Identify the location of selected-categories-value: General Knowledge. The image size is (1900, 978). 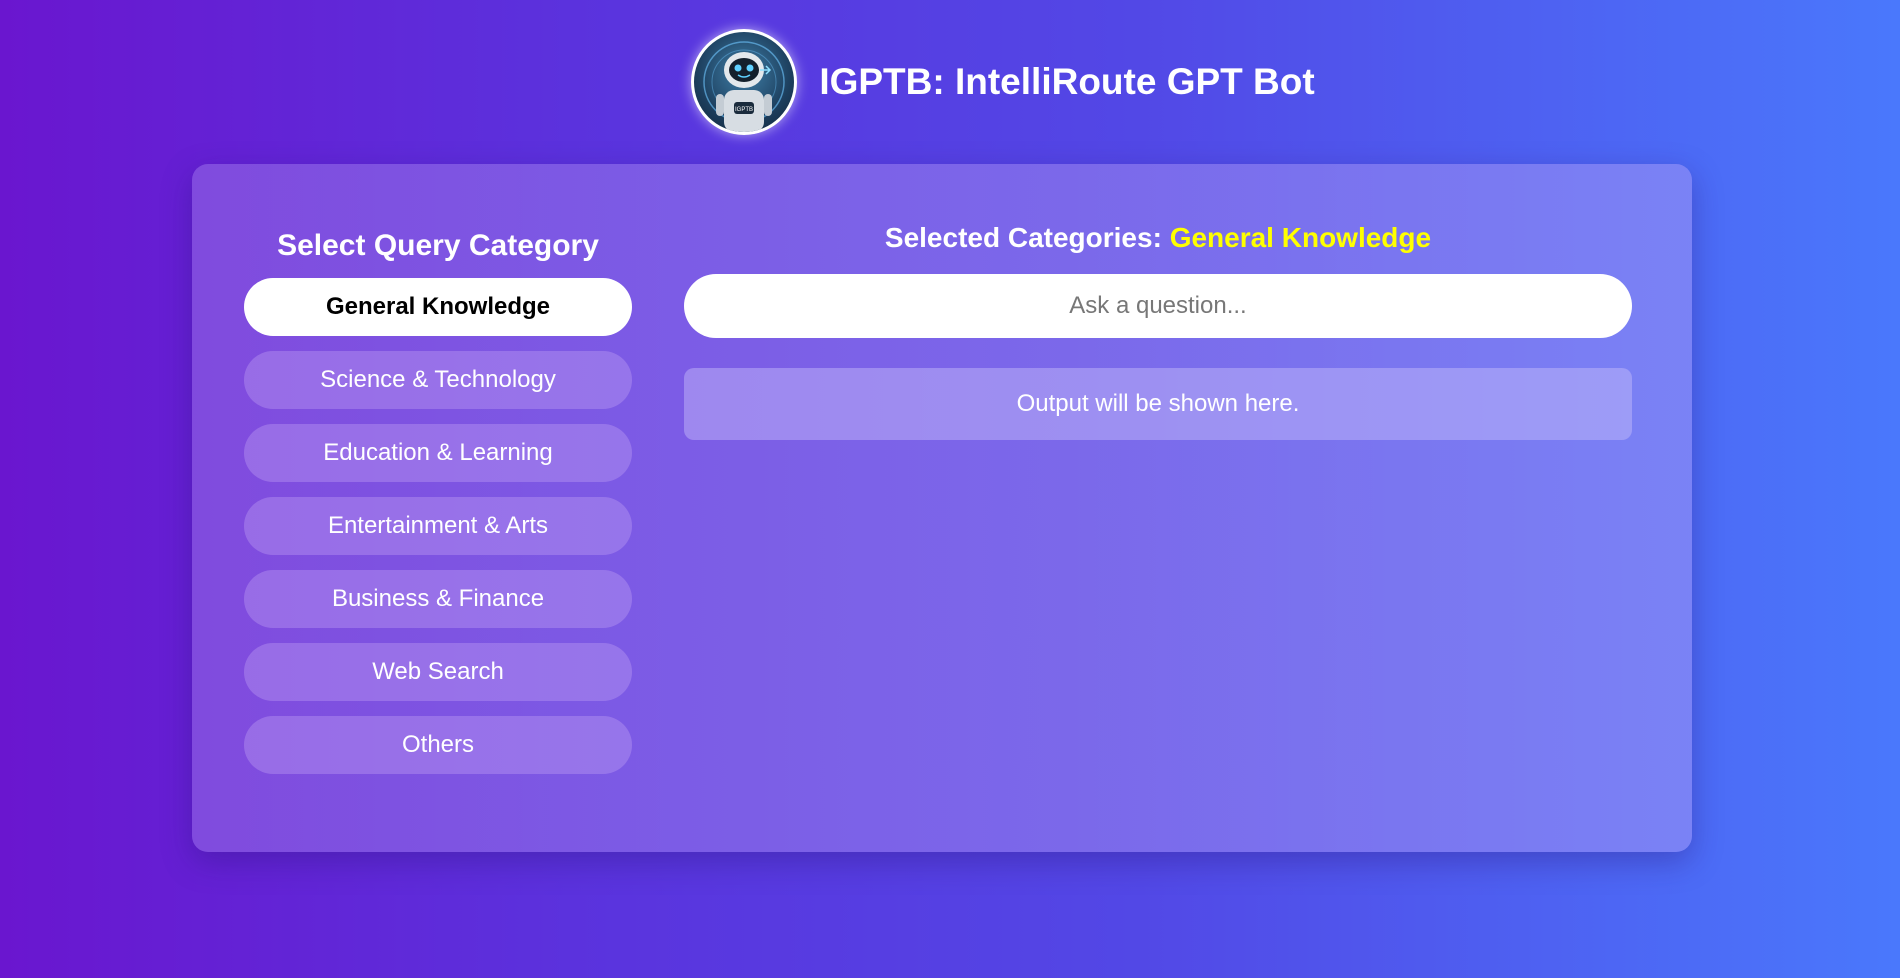
(1300, 237).